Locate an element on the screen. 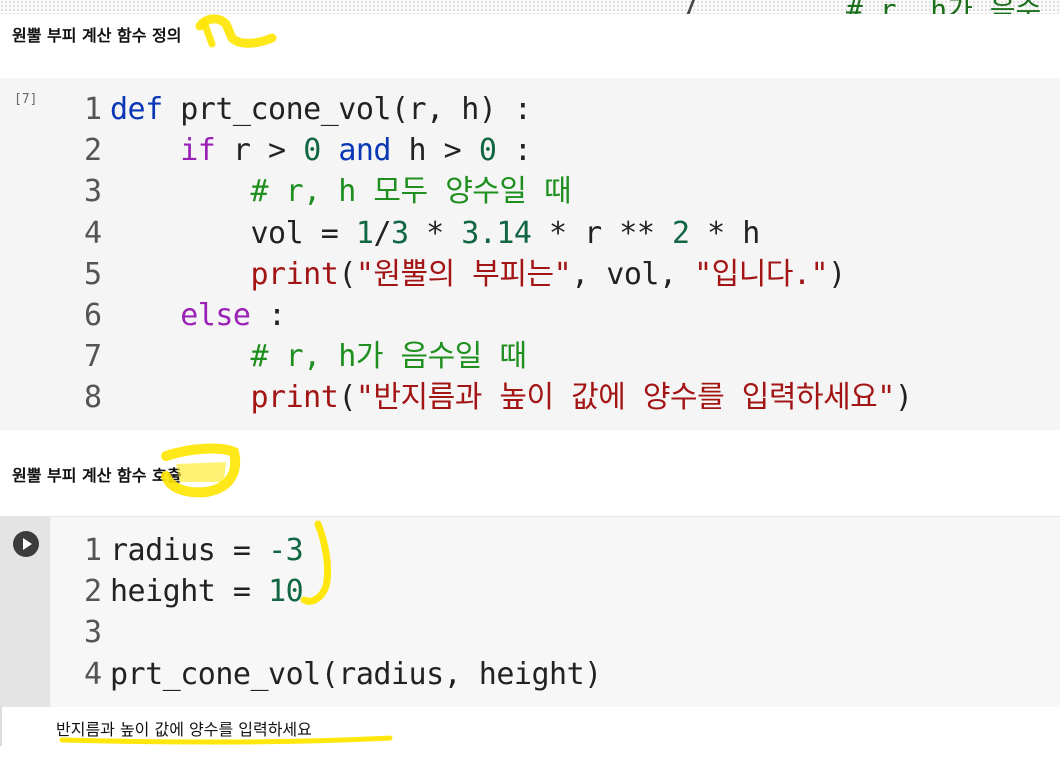  code-text: # r, h 모두 양수일 때 is located at coordinates (341, 192).